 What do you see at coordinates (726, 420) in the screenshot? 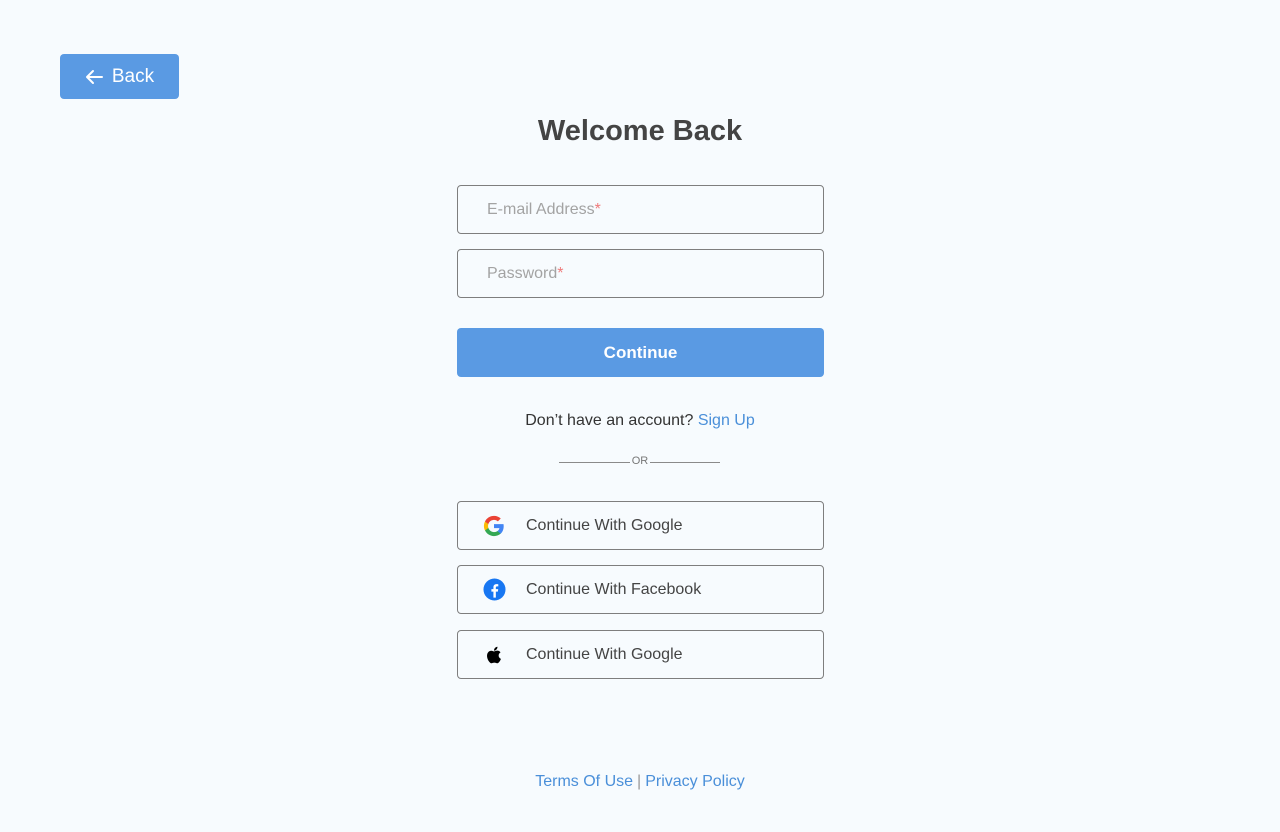
I see `sign-up-link: Sign Up` at bounding box center [726, 420].